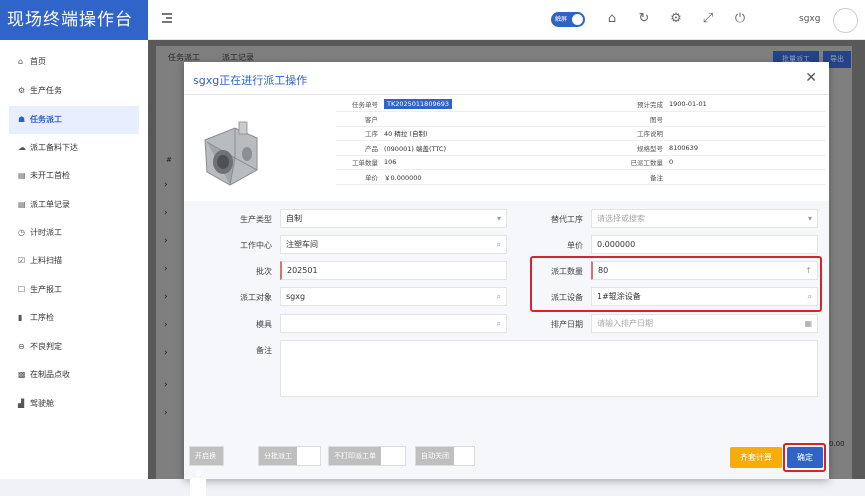  What do you see at coordinates (746, 104) in the screenshot?
I see `info-value: 1900-01-01` at bounding box center [746, 104].